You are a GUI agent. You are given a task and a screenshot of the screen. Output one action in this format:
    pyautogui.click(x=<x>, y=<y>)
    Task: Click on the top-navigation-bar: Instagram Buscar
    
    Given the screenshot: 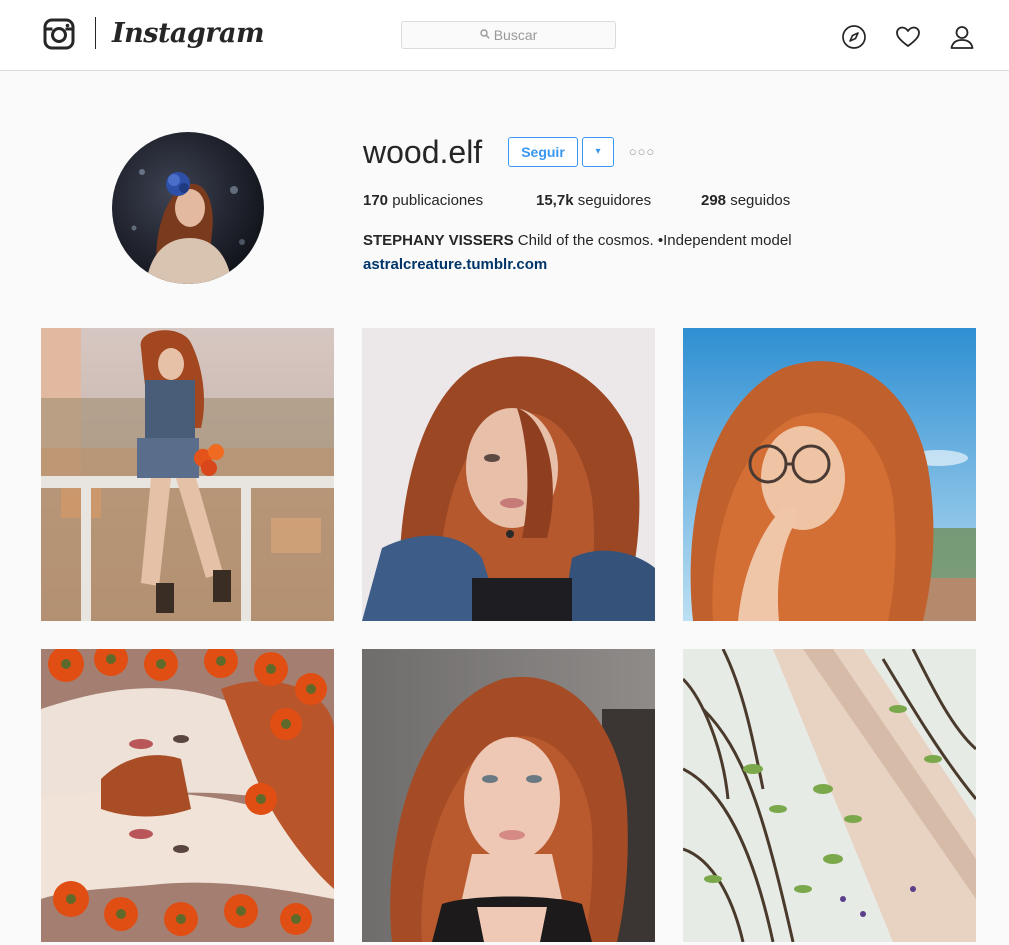 What is the action you would take?
    pyautogui.click(x=504, y=35)
    